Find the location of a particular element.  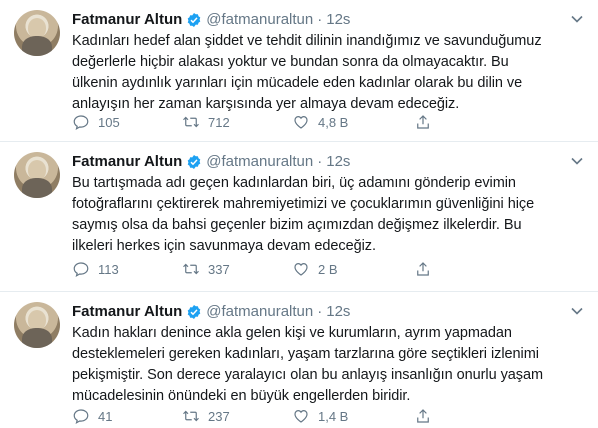

reply-count: 105 is located at coordinates (109, 122).